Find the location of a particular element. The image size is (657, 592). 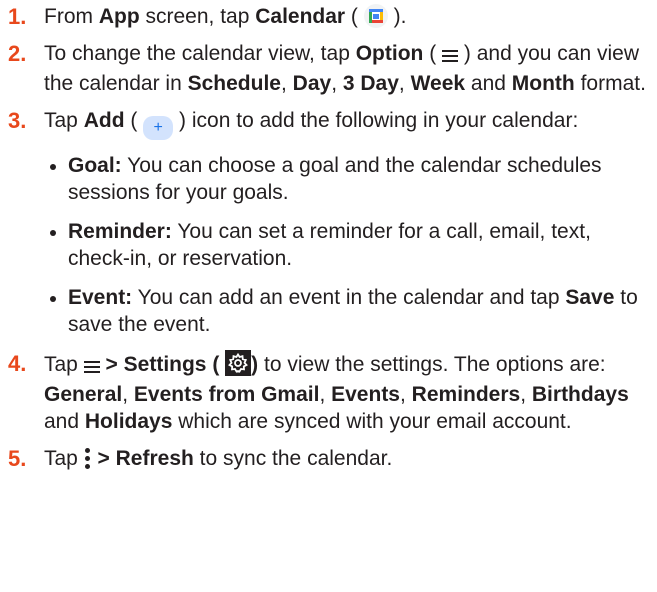

refresh-term: > Refresh is located at coordinates (145, 458).